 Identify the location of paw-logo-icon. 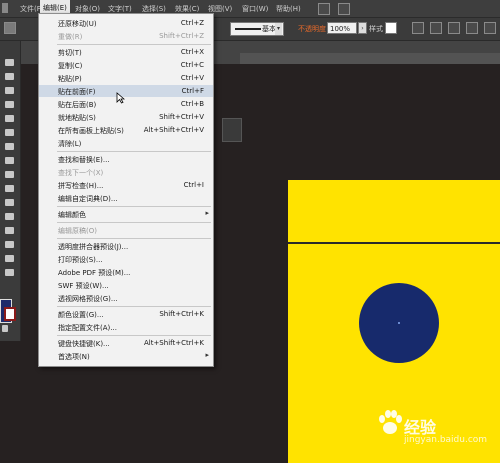
(390, 422).